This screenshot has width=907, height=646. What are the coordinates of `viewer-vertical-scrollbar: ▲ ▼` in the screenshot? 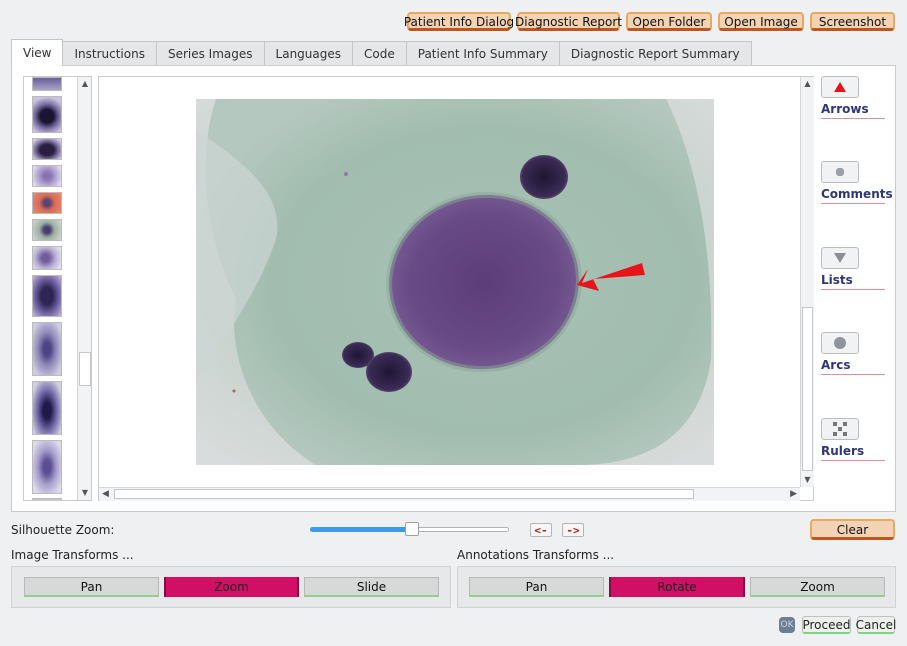 It's located at (807, 282).